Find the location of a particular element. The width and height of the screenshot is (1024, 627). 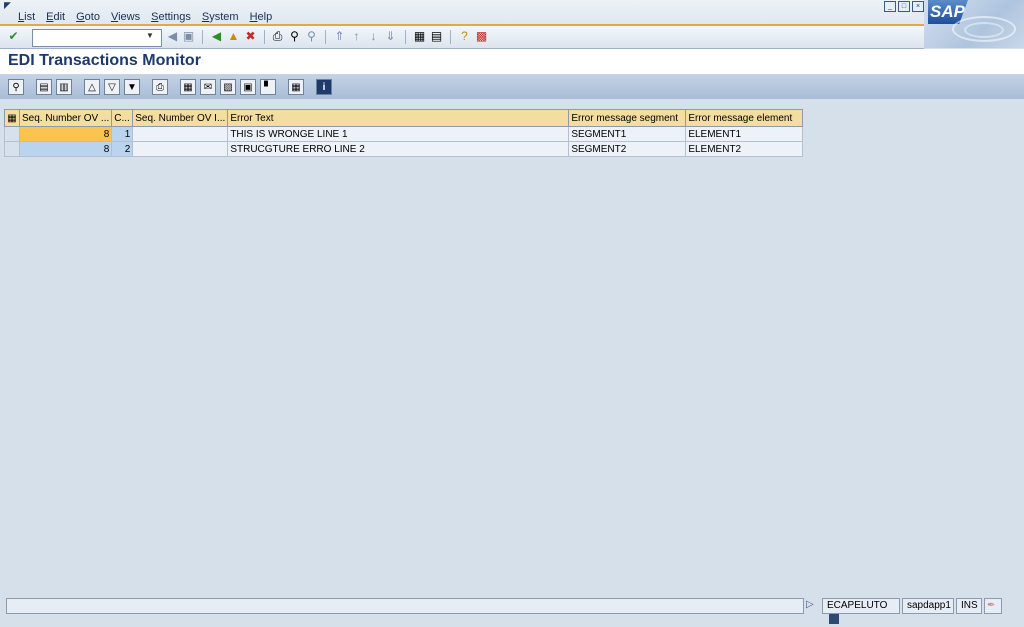

chart-icon: ▘ is located at coordinates (268, 87).